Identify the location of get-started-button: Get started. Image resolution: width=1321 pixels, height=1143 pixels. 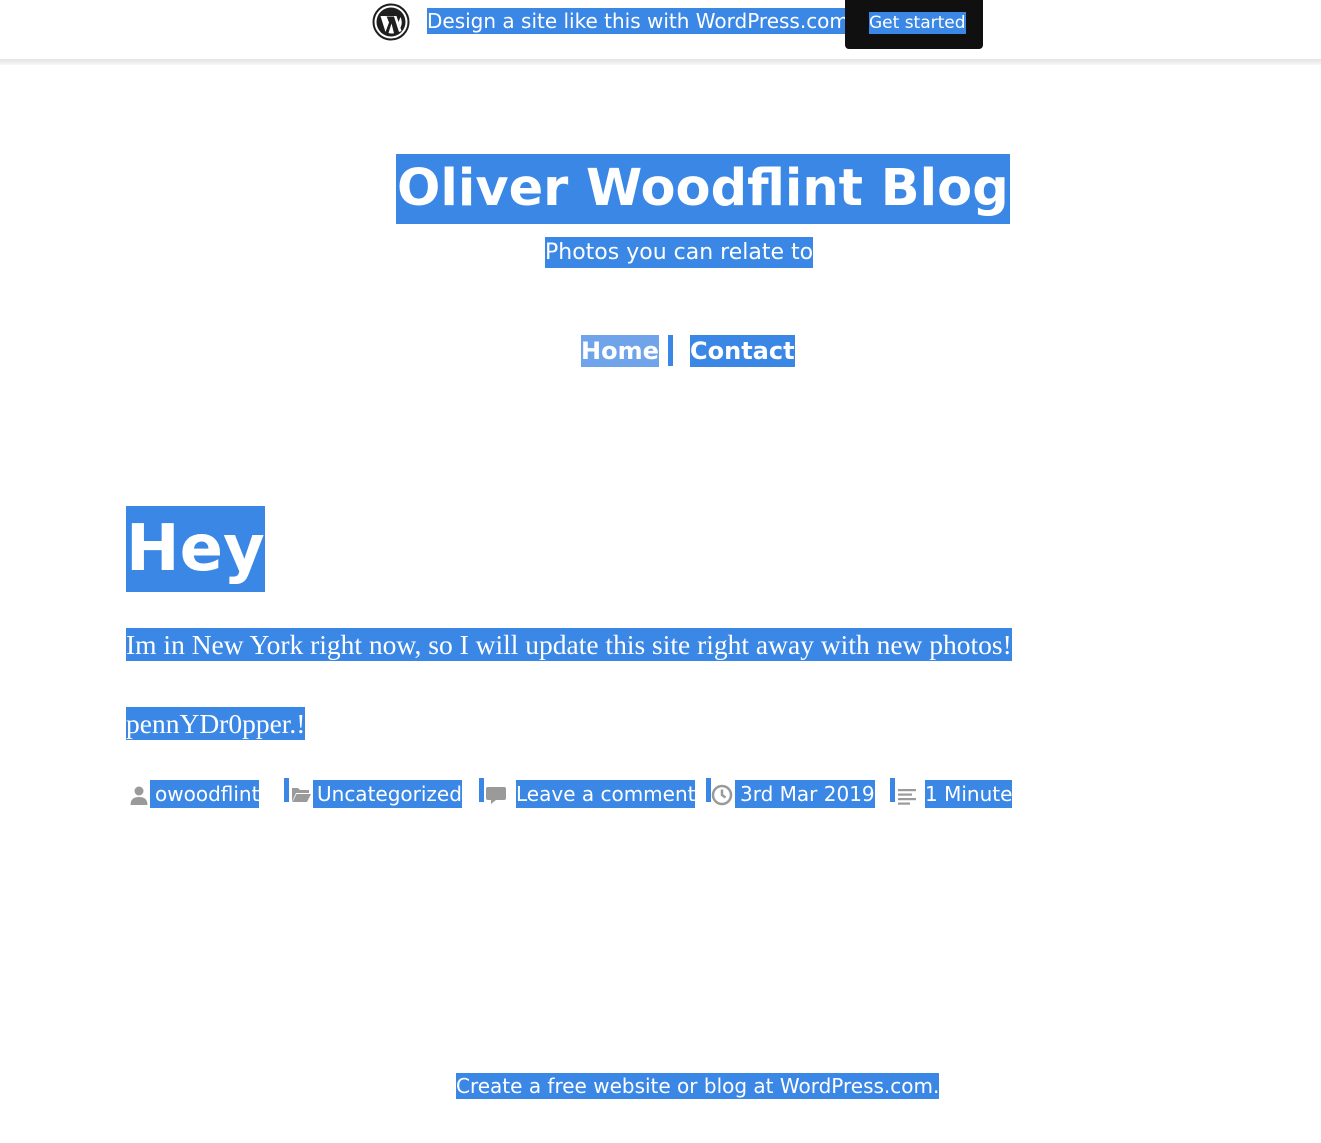
(914, 24).